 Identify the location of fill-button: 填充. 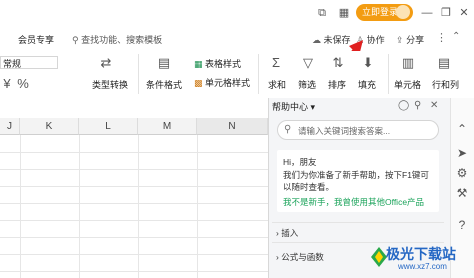
(367, 84).